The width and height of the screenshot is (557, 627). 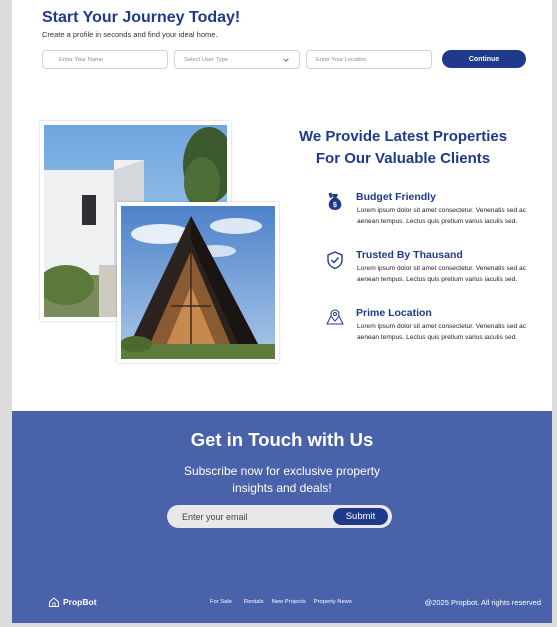 I want to click on house-logo-icon, so click(x=54, y=602).